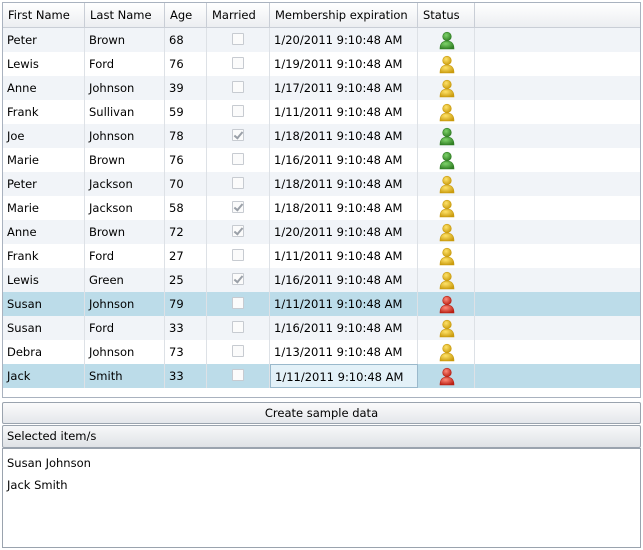  Describe the element at coordinates (125, 112) in the screenshot. I see `cell-last-name: Sullivan` at that location.